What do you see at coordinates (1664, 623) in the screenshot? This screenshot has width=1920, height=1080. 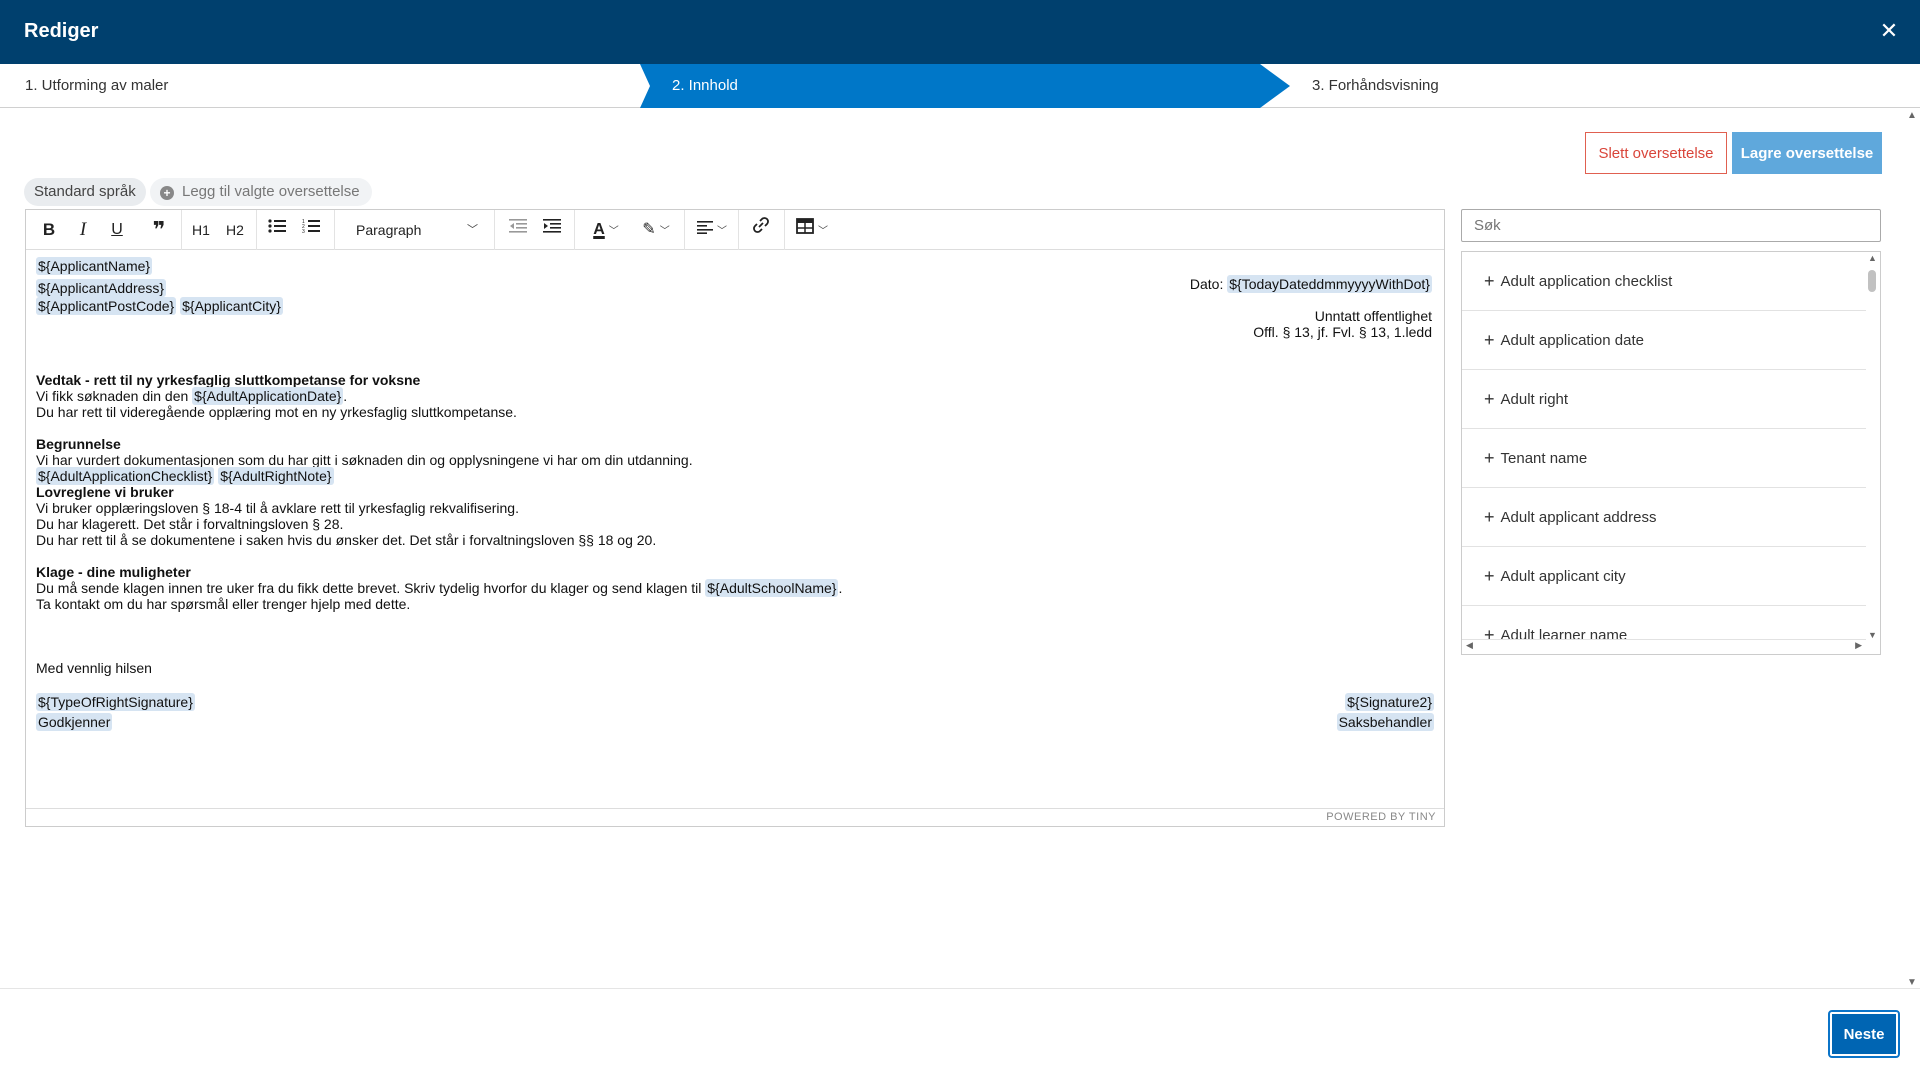 I see `list-item: + Adult learner name` at bounding box center [1664, 623].